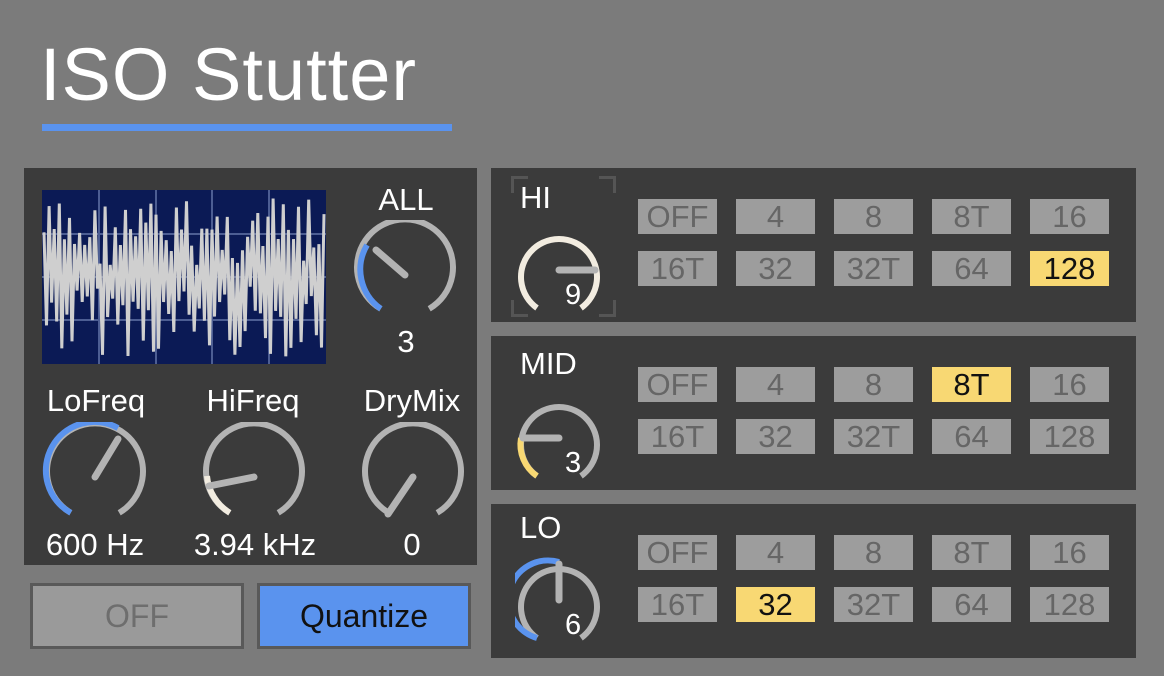 The height and width of the screenshot is (676, 1164). Describe the element at coordinates (873, 552) in the screenshot. I see `rate-button-lo-8: 8` at that location.